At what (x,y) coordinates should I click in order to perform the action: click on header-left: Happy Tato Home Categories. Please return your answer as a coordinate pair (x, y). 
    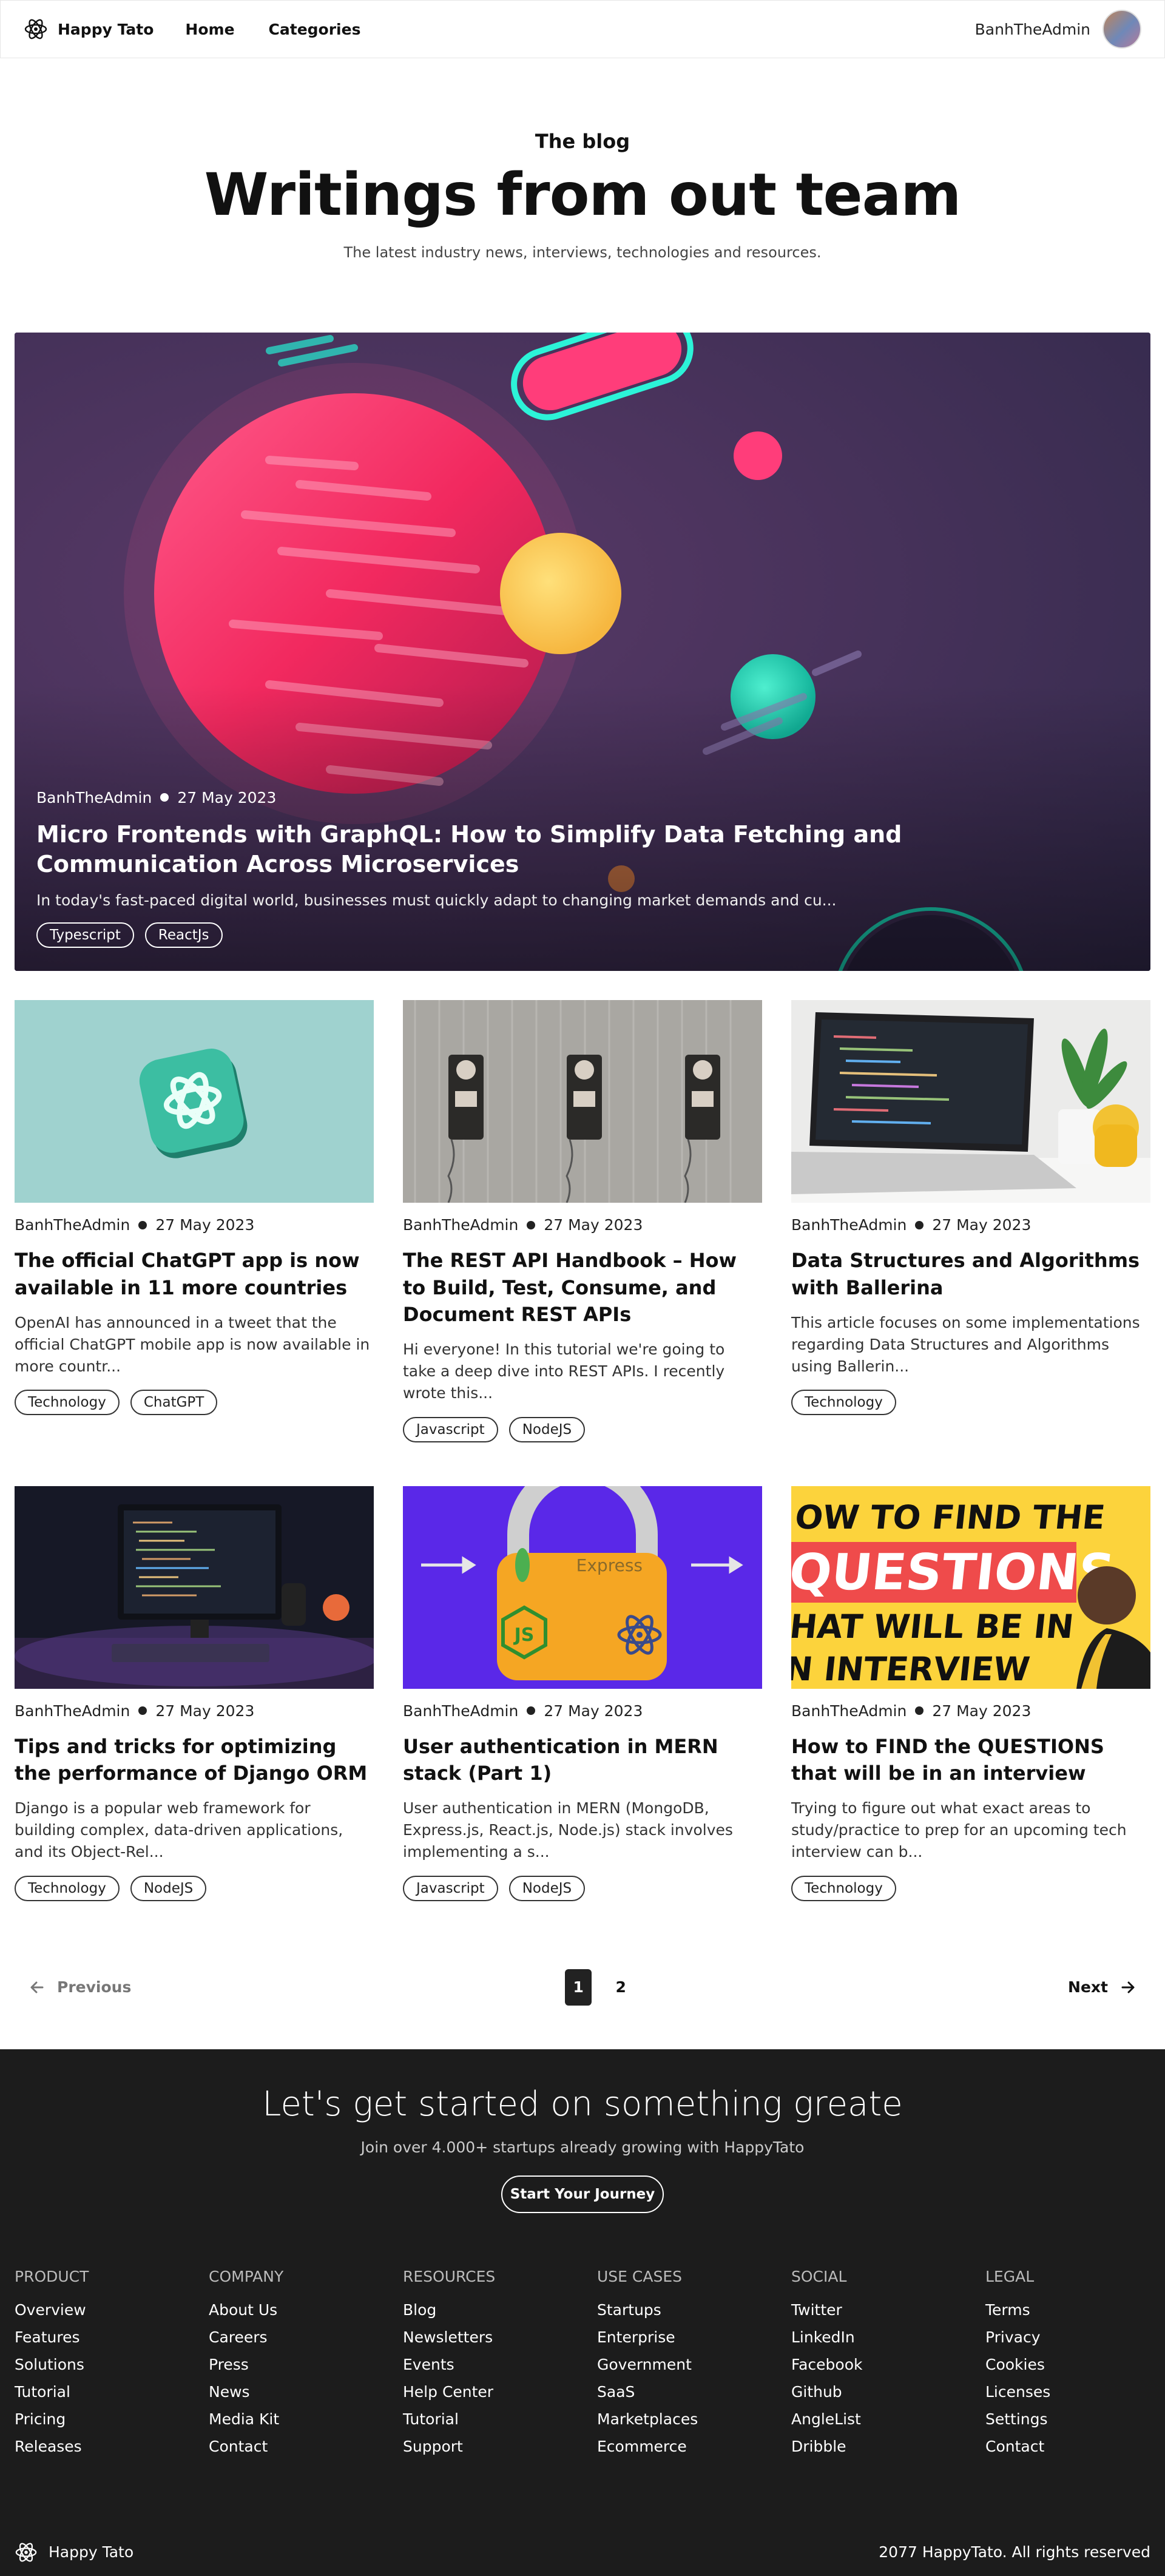
    Looking at the image, I should click on (209, 29).